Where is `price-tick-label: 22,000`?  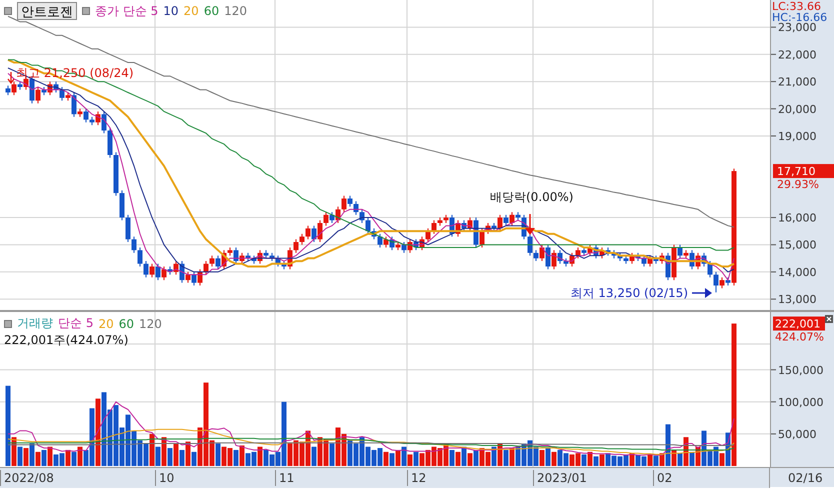 price-tick-label: 22,000 is located at coordinates (797, 55).